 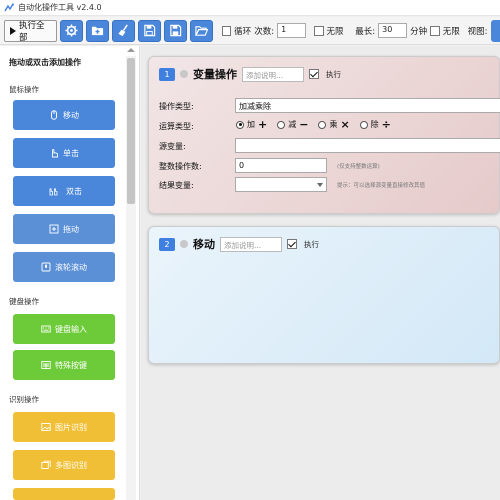 I want to click on palette-image-recognition-label: 图片识别, so click(x=71, y=427).